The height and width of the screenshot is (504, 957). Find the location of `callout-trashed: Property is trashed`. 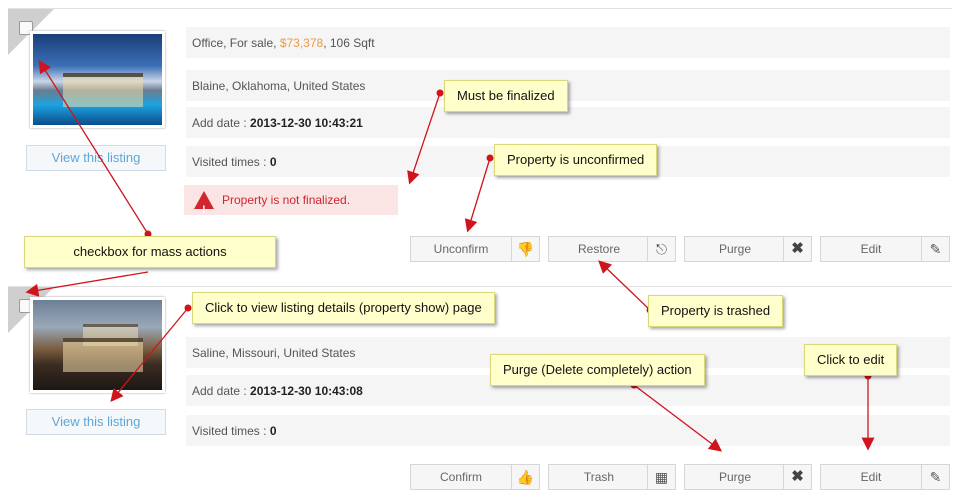

callout-trashed: Property is trashed is located at coordinates (716, 311).